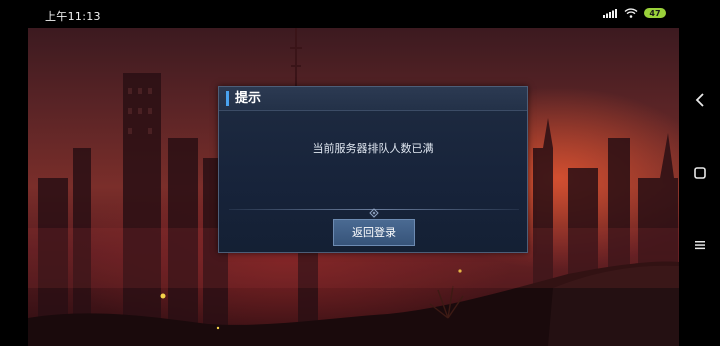 This screenshot has height=346, width=720. I want to click on home-square-icon, so click(699, 173).